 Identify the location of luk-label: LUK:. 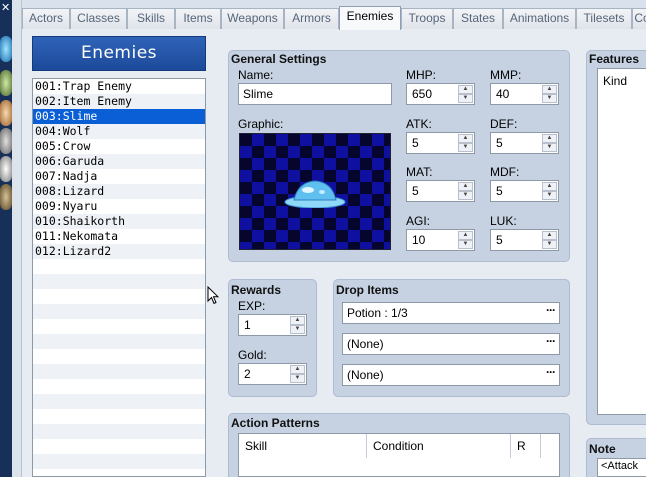
(503, 221).